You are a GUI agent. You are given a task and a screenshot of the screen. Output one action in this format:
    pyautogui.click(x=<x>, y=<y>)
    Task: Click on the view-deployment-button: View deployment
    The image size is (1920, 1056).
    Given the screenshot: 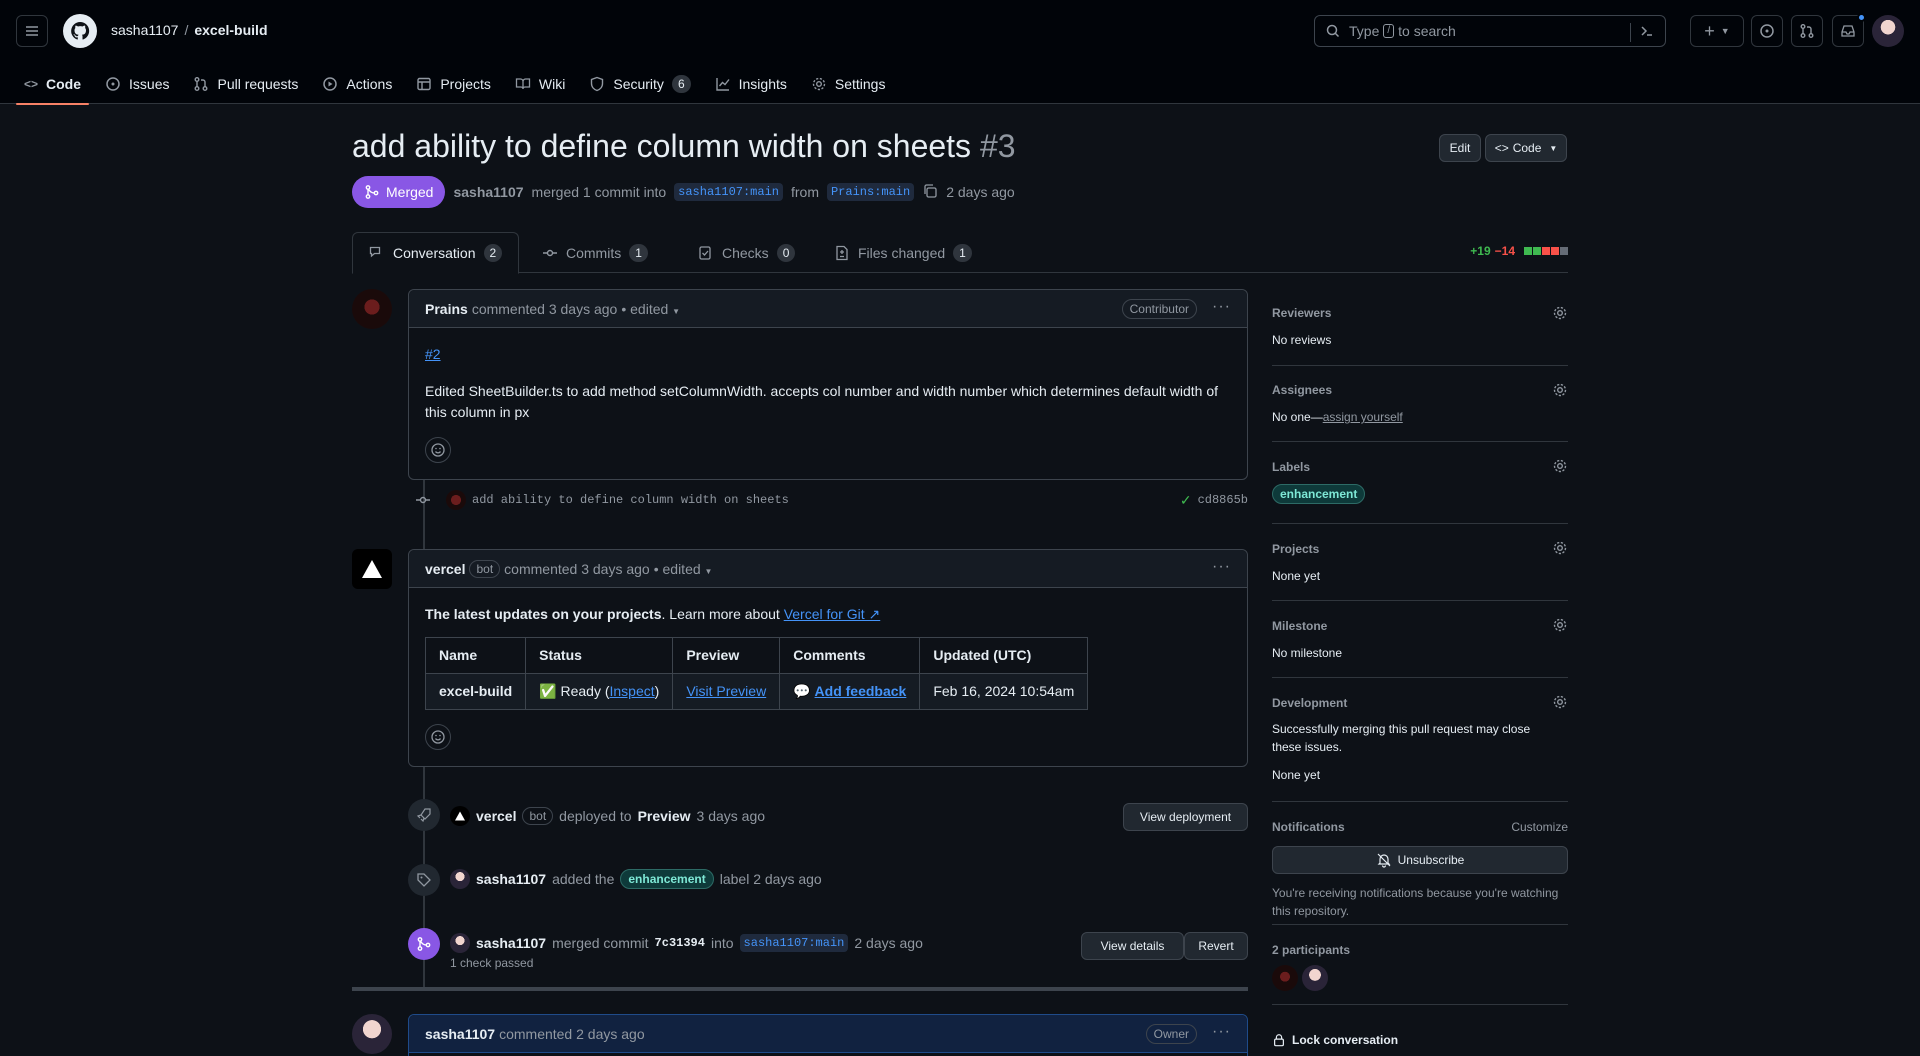 What is the action you would take?
    pyautogui.click(x=1185, y=817)
    